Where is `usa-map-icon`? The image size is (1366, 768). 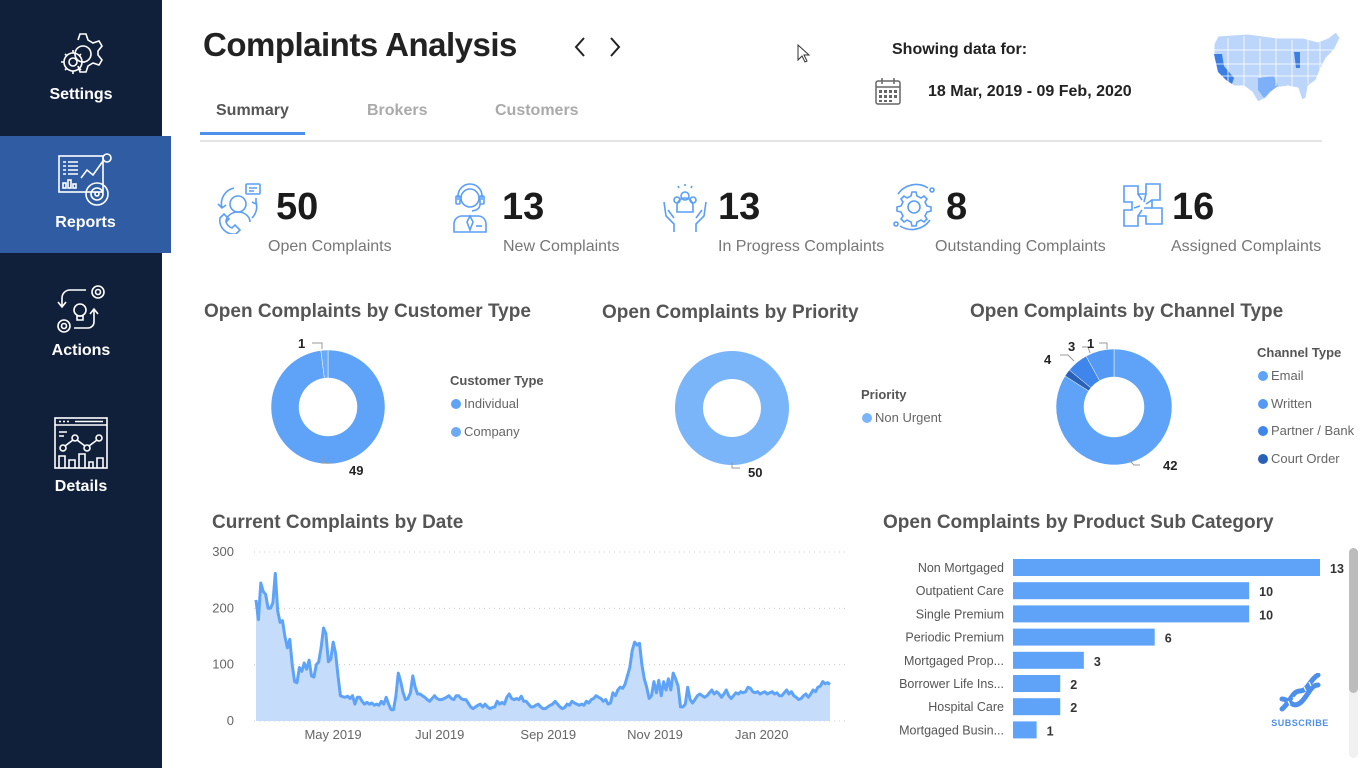 usa-map-icon is located at coordinates (1278, 68).